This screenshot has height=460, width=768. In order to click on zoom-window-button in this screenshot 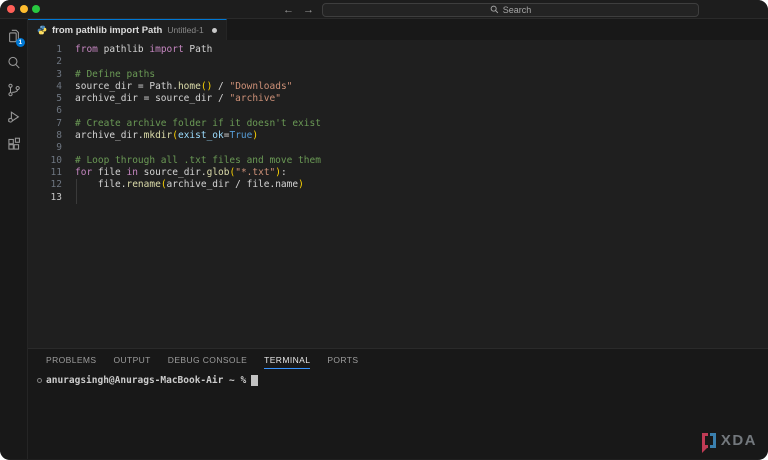, I will do `click(36, 9)`.